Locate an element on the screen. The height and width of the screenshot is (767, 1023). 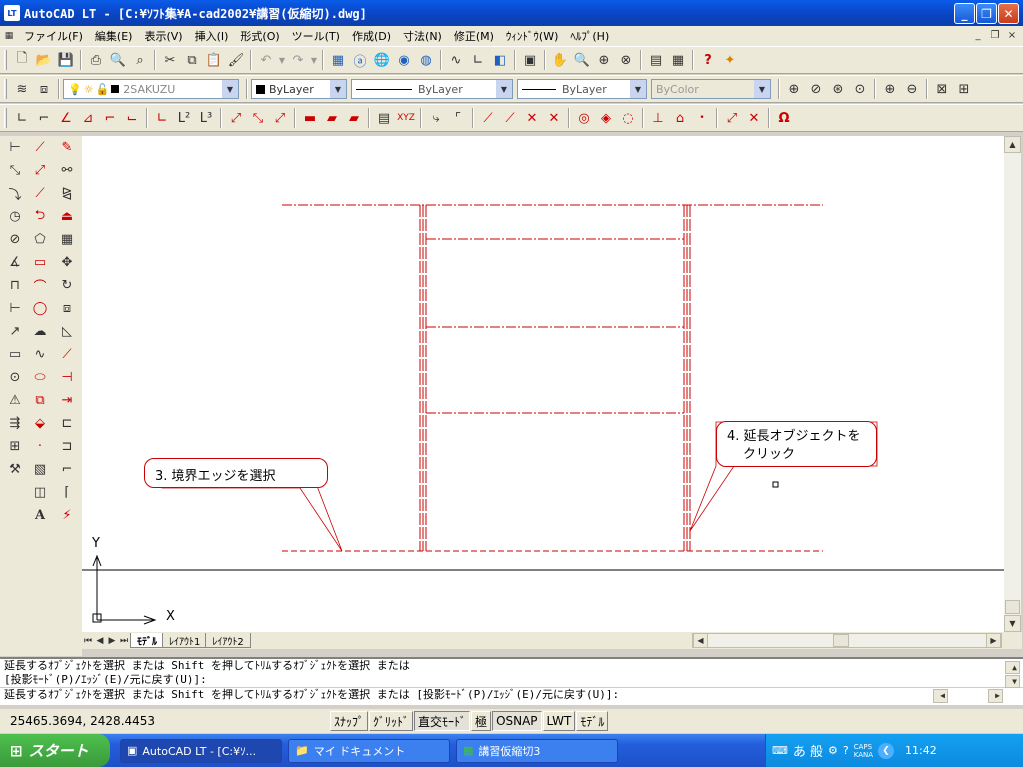
copy-icon: ⧉ is located at coordinates (192, 60).